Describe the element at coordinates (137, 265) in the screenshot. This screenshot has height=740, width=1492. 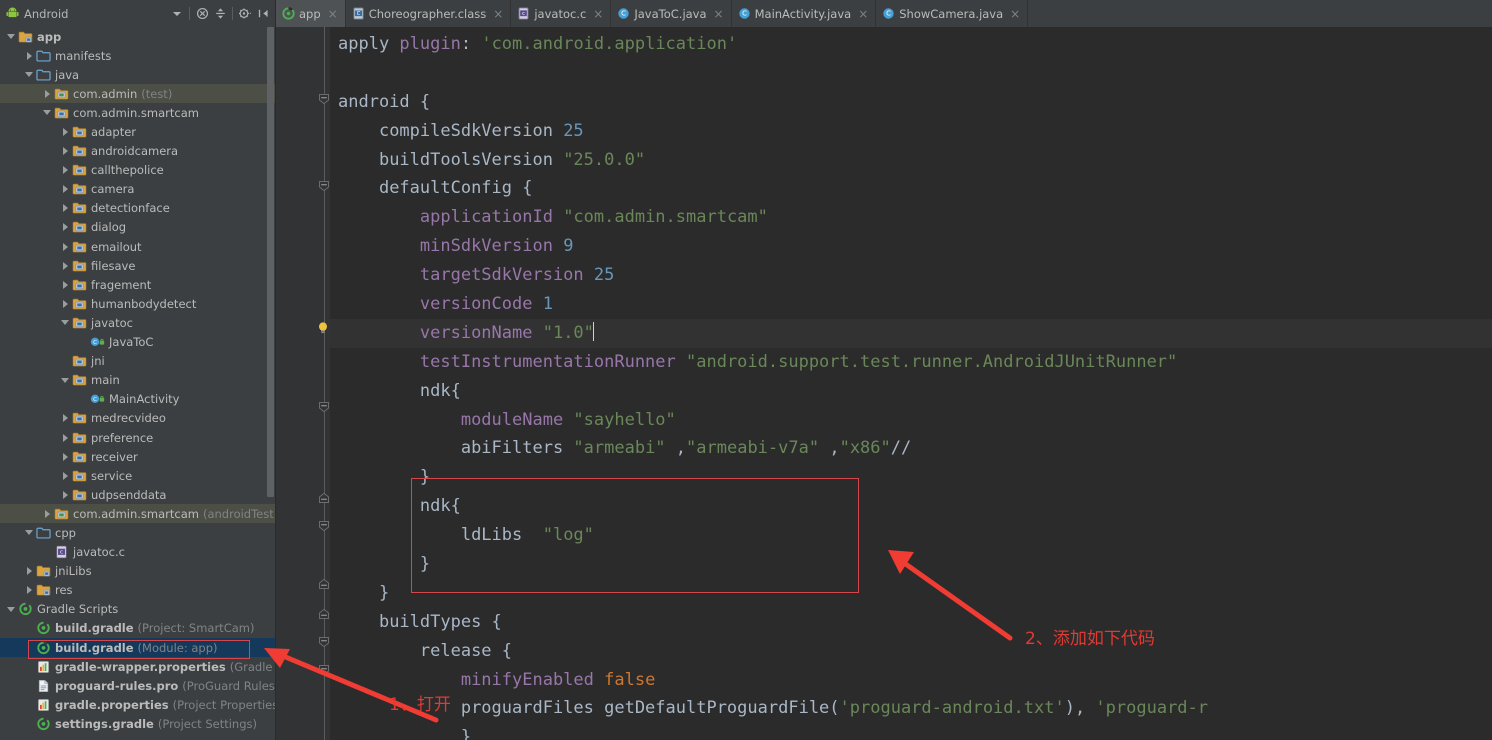
I see `tree-item-filesave: filesave` at that location.